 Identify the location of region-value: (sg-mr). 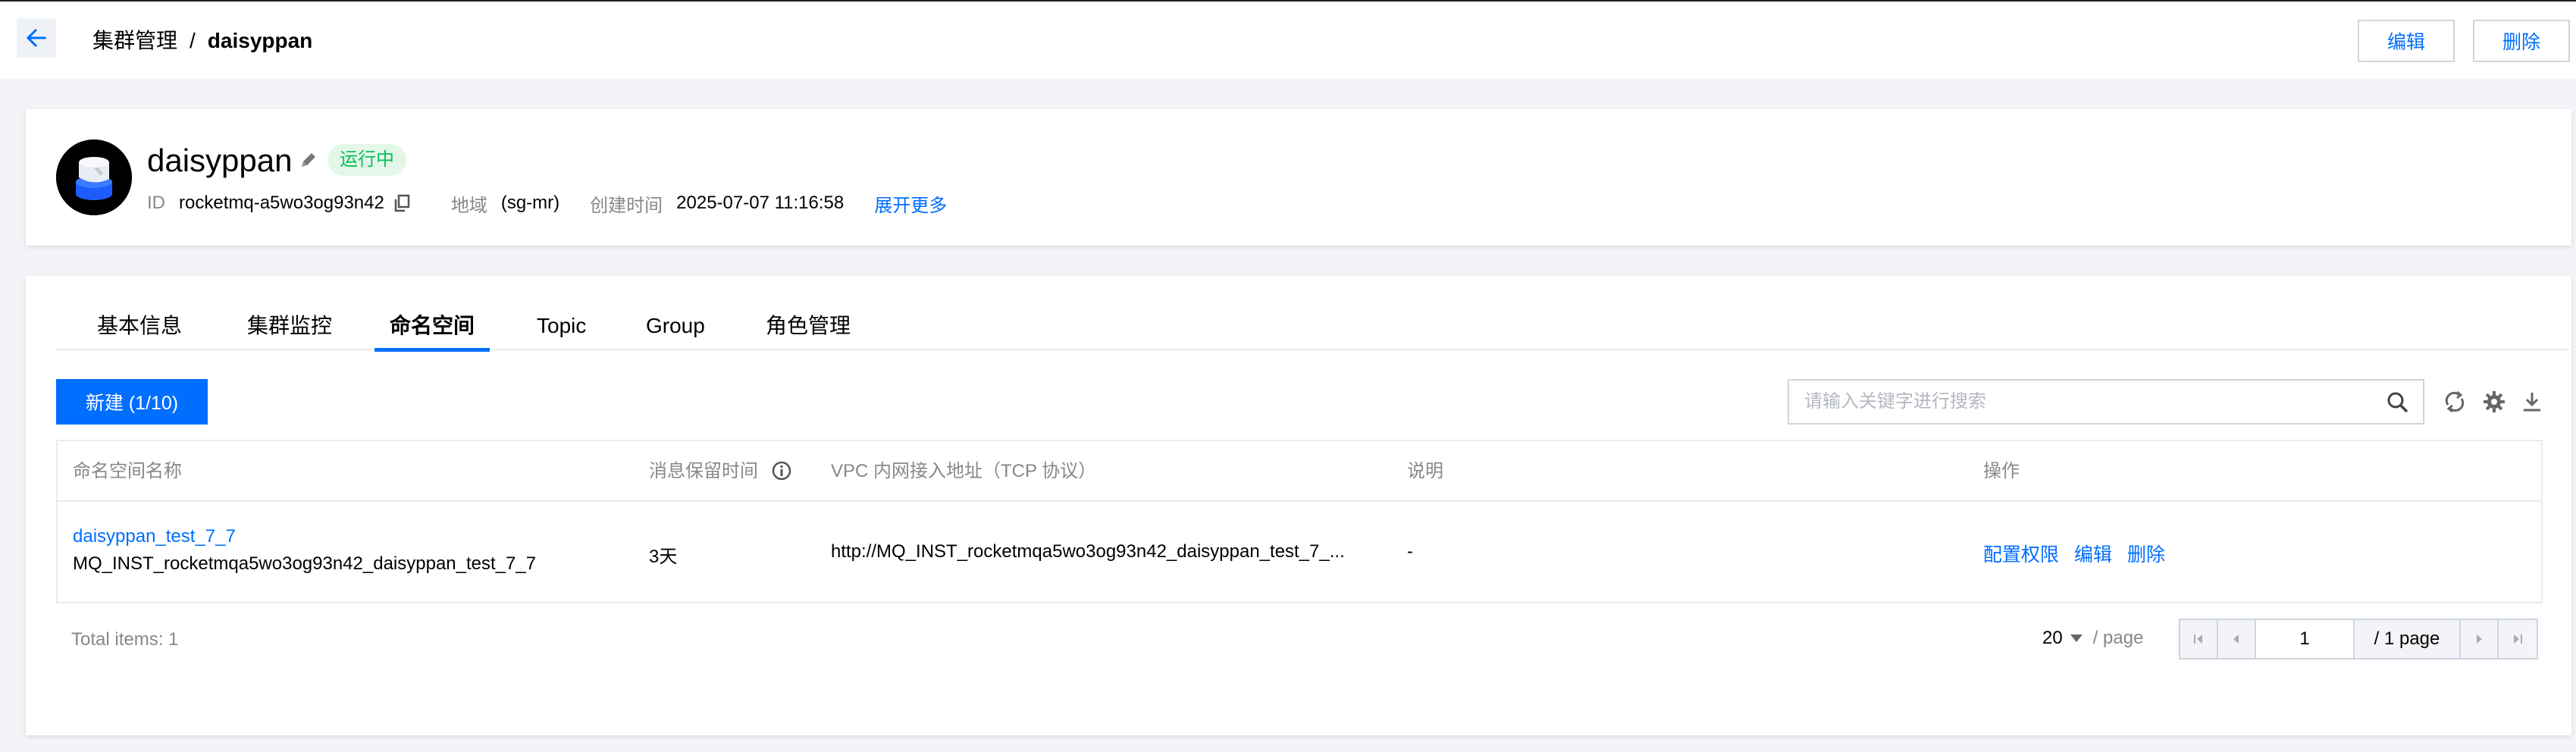
(530, 203).